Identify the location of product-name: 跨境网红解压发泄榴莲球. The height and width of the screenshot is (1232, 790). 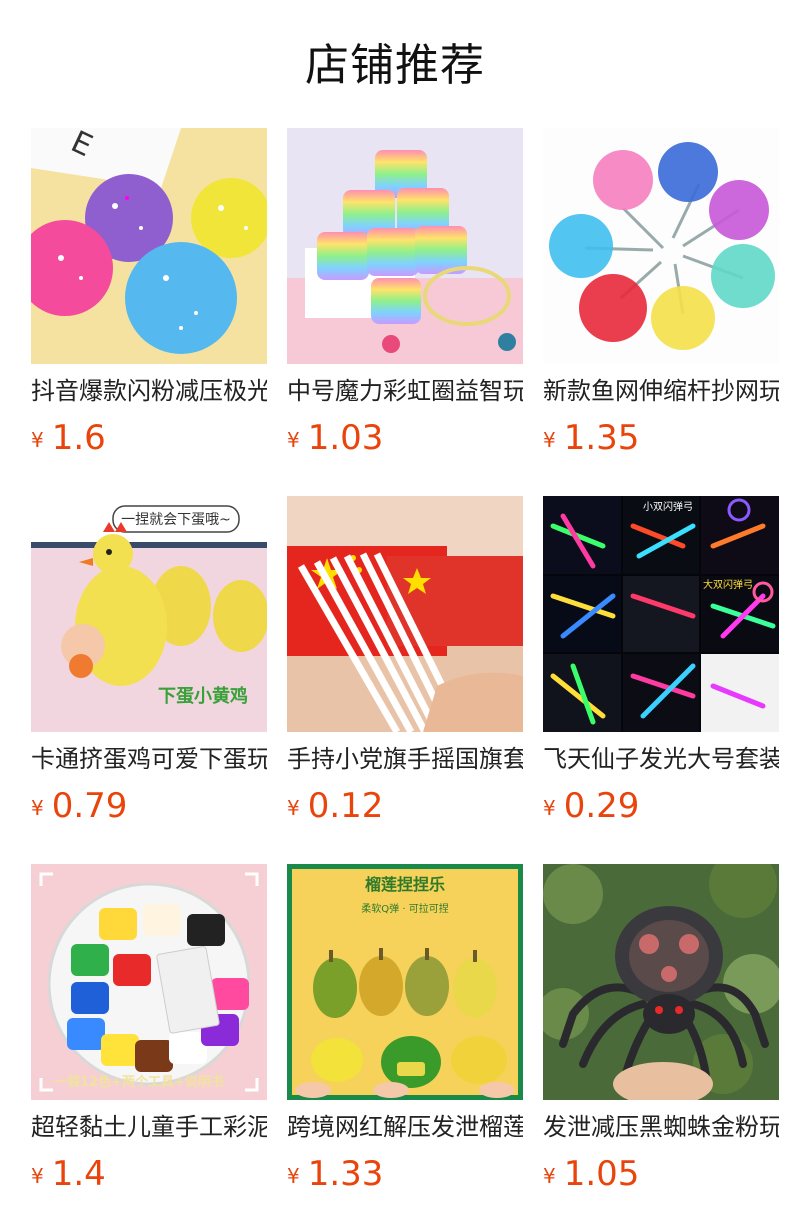
(405, 1127).